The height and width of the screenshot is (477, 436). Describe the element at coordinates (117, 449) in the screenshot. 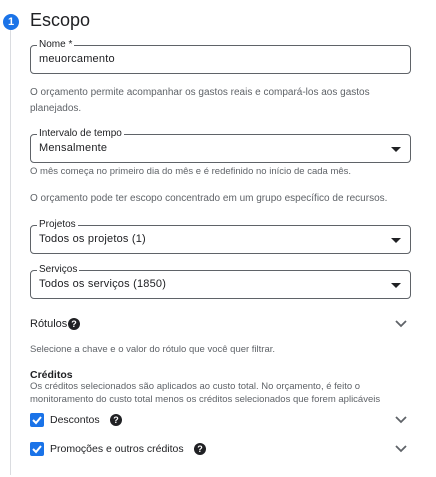

I see `promocoes-label: Promoções e outros créditos` at that location.